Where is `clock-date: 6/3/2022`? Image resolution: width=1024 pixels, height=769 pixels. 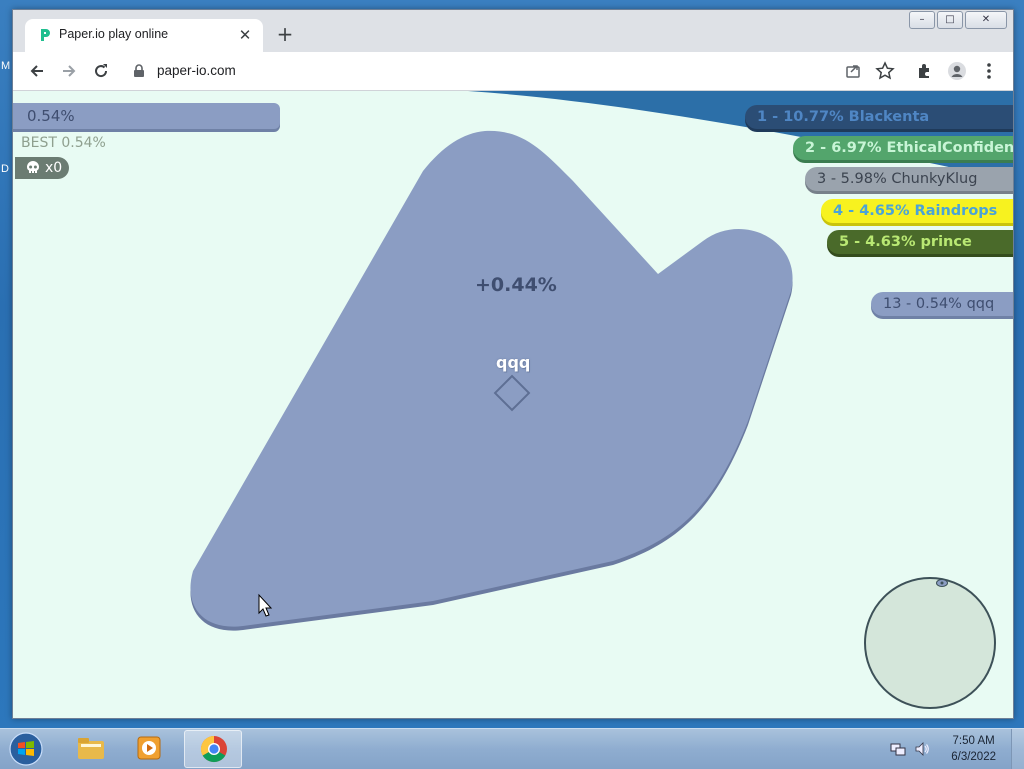
clock-date: 6/3/2022 is located at coordinates (973, 757).